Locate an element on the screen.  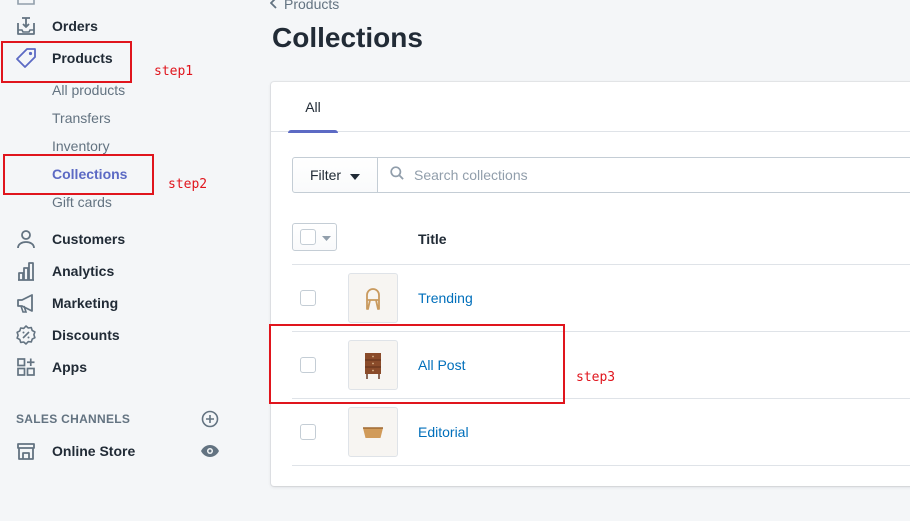
column-header-title: Title is located at coordinates (432, 239).